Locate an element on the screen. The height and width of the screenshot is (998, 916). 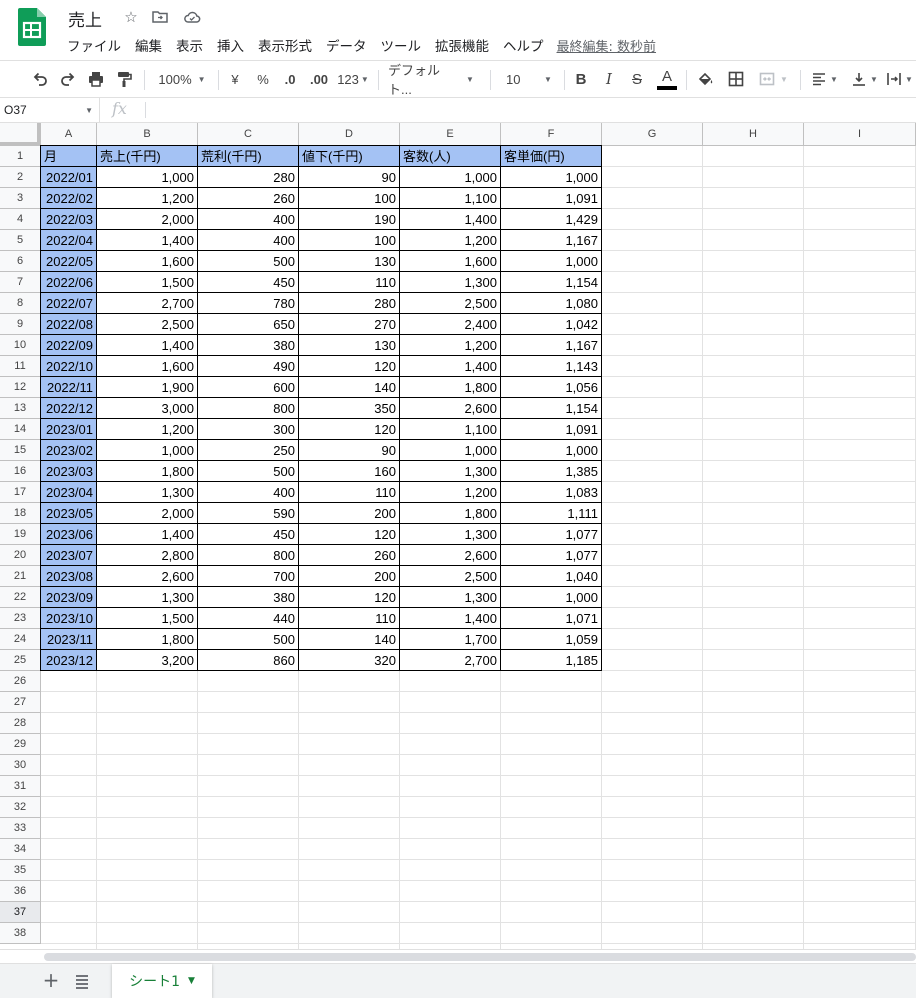
table-cell: 2,500 is located at coordinates (450, 576).